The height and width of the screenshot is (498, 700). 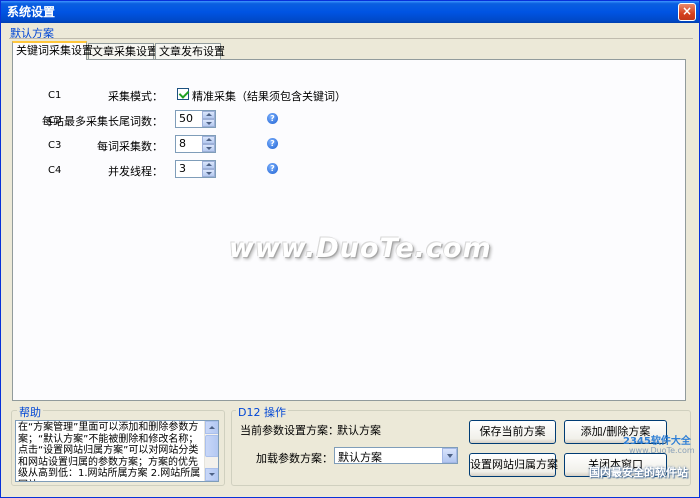 I want to click on collect-mode-label: 采集模式：, so click(x=135, y=96).